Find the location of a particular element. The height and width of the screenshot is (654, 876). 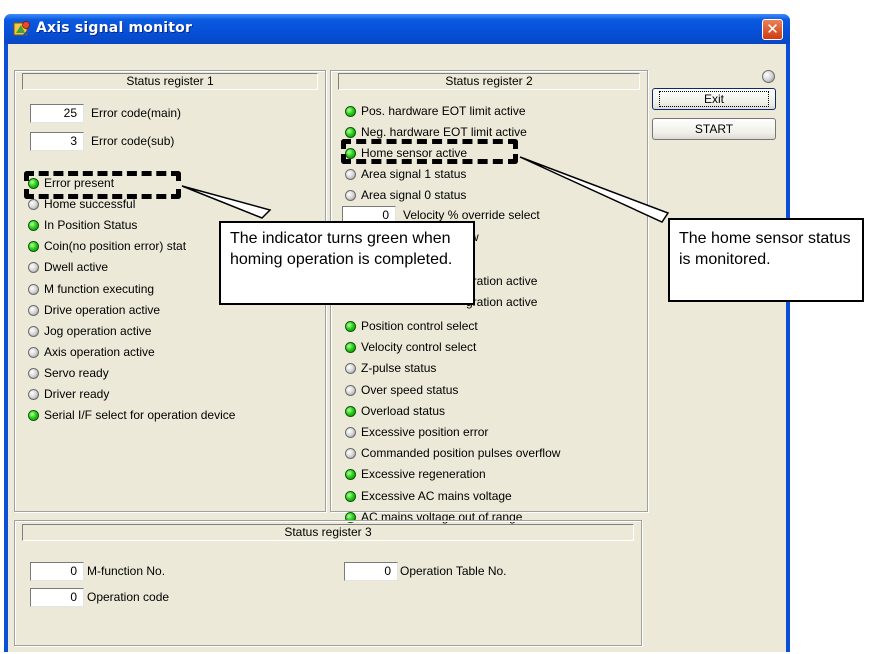

error-code-sub-label: Error code(sub) is located at coordinates (133, 141).